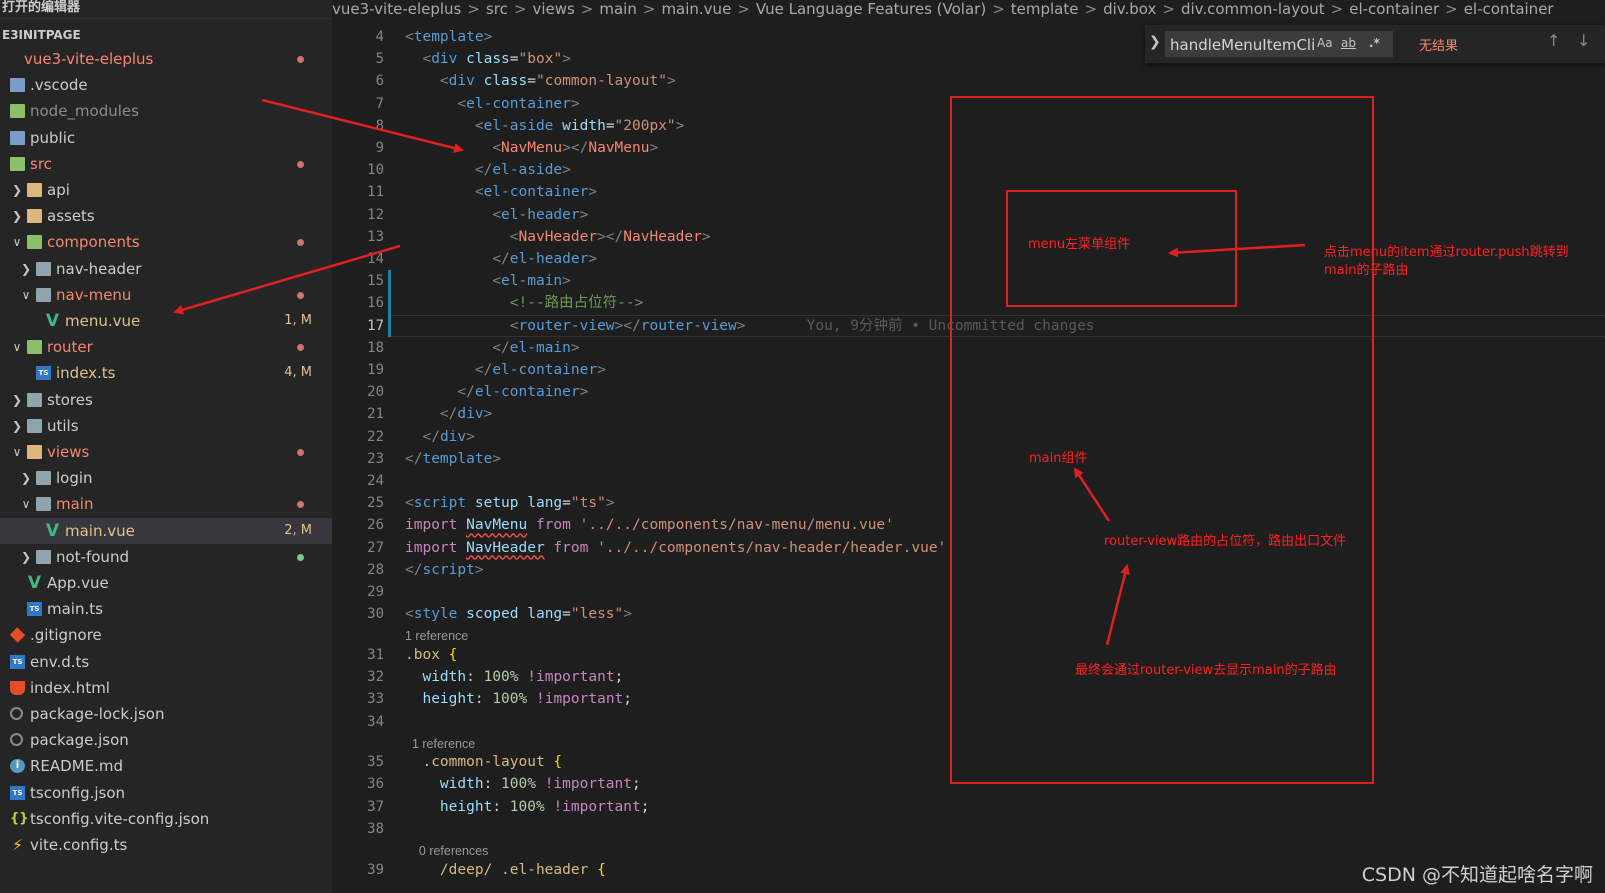 The height and width of the screenshot is (893, 1605). I want to click on tree-item: Vmain.vue 2, M, so click(166, 530).